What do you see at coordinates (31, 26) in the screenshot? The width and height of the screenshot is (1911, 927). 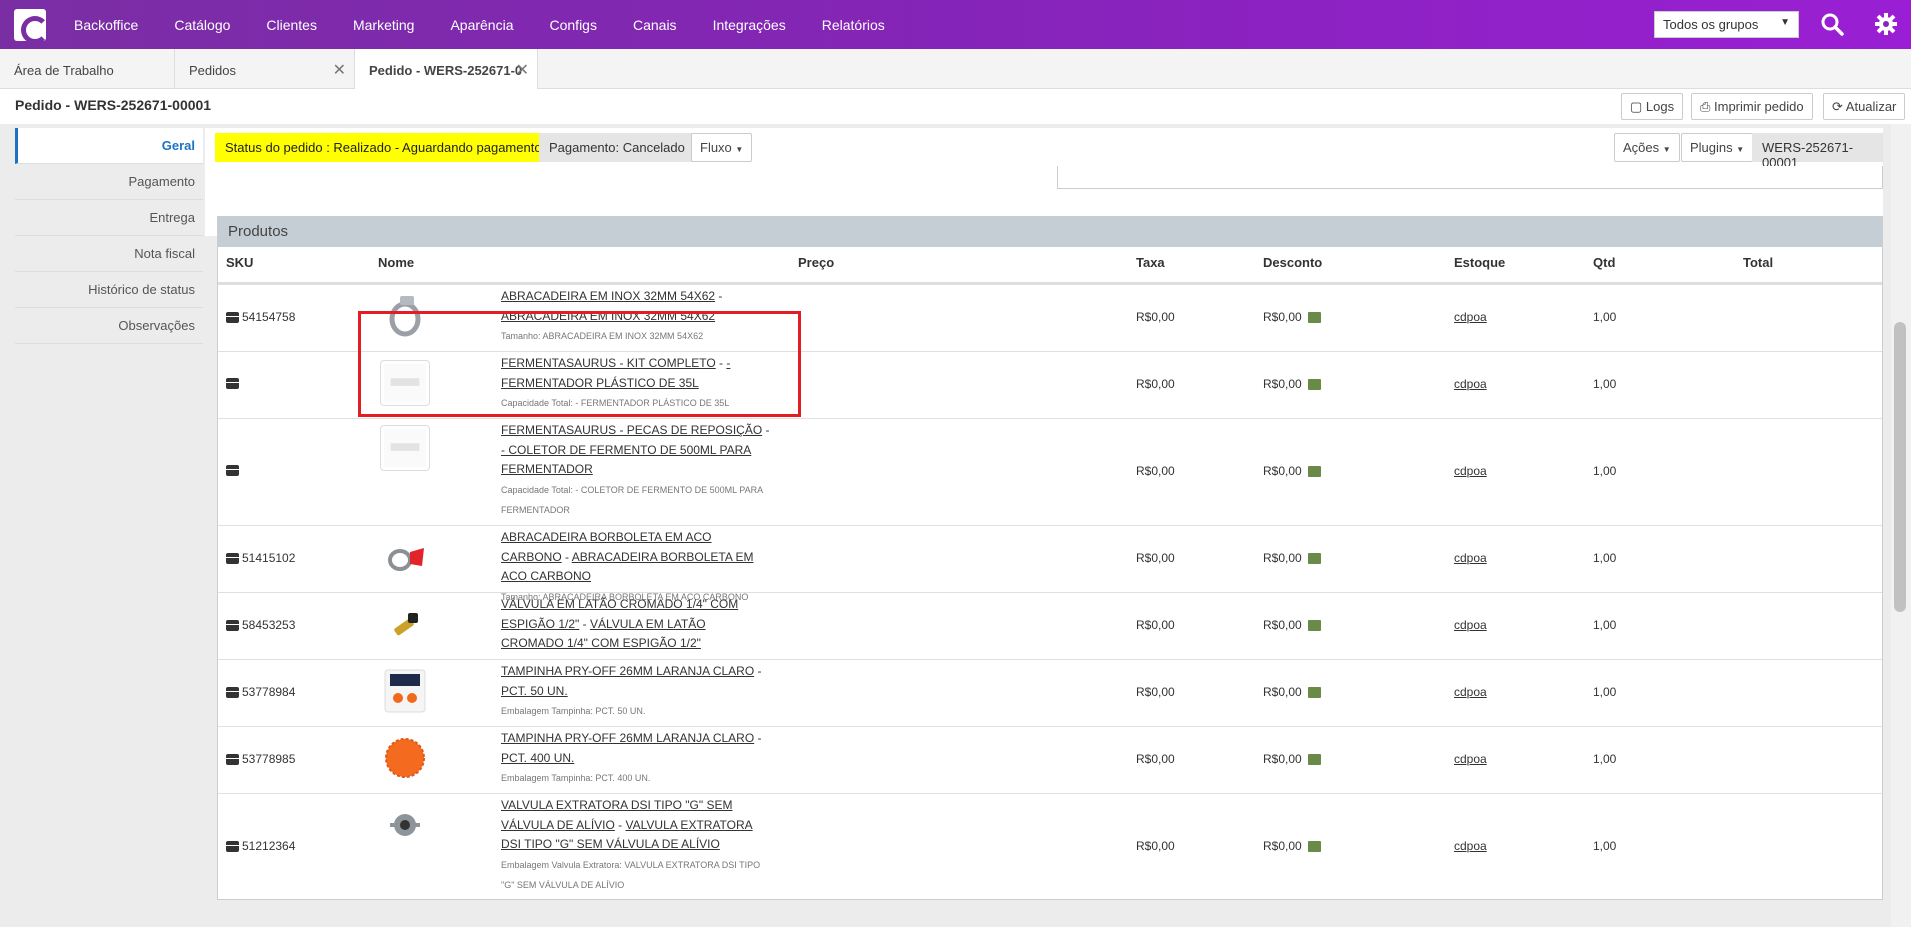 I see `app-logo` at bounding box center [31, 26].